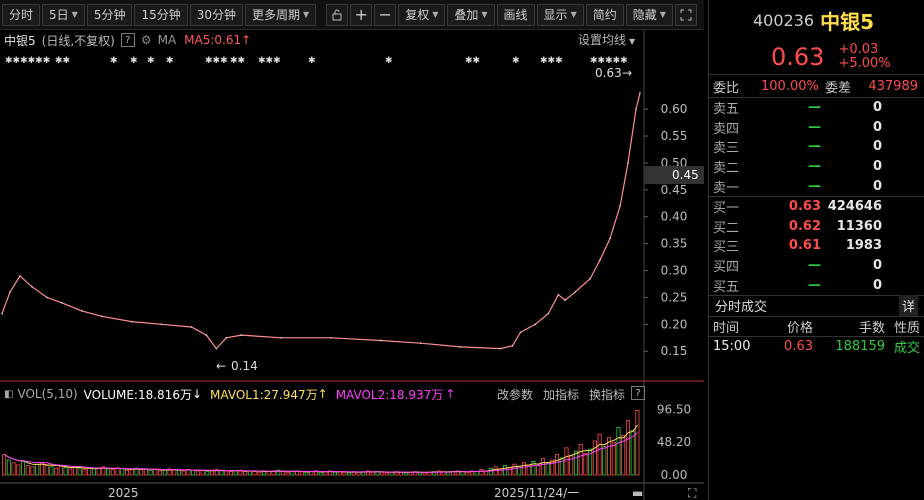 The height and width of the screenshot is (500, 924). What do you see at coordinates (221, 366) in the screenshot?
I see `arrow-left-icon: ←` at bounding box center [221, 366].